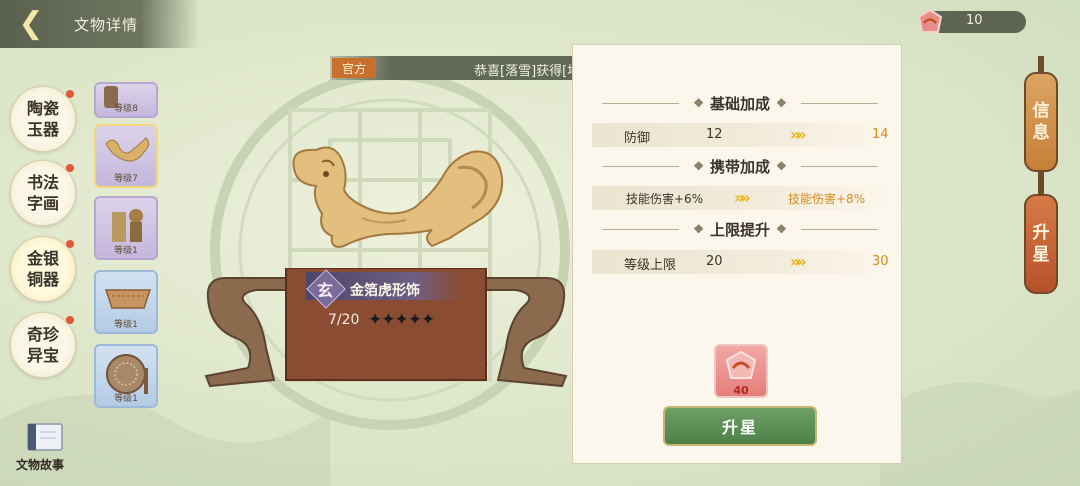 The height and width of the screenshot is (486, 1080). Describe the element at coordinates (740, 103) in the screenshot. I see `section-base-bonus: ❖ 基础加成 ❖` at that location.